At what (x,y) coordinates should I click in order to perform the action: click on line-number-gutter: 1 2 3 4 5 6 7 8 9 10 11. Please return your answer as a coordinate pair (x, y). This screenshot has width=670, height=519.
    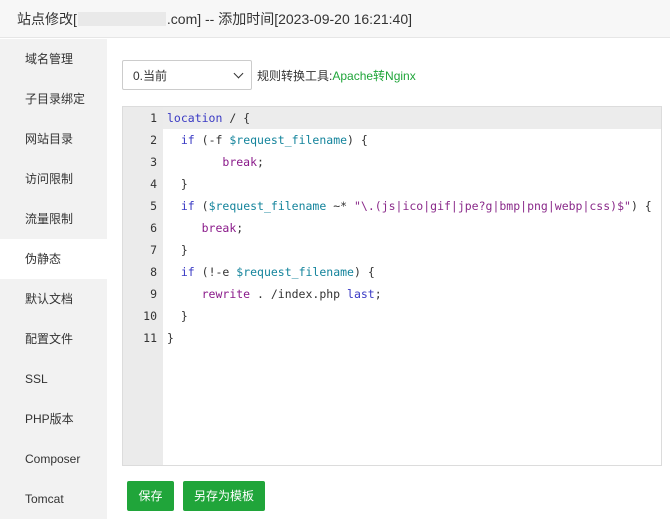
    Looking at the image, I should click on (143, 286).